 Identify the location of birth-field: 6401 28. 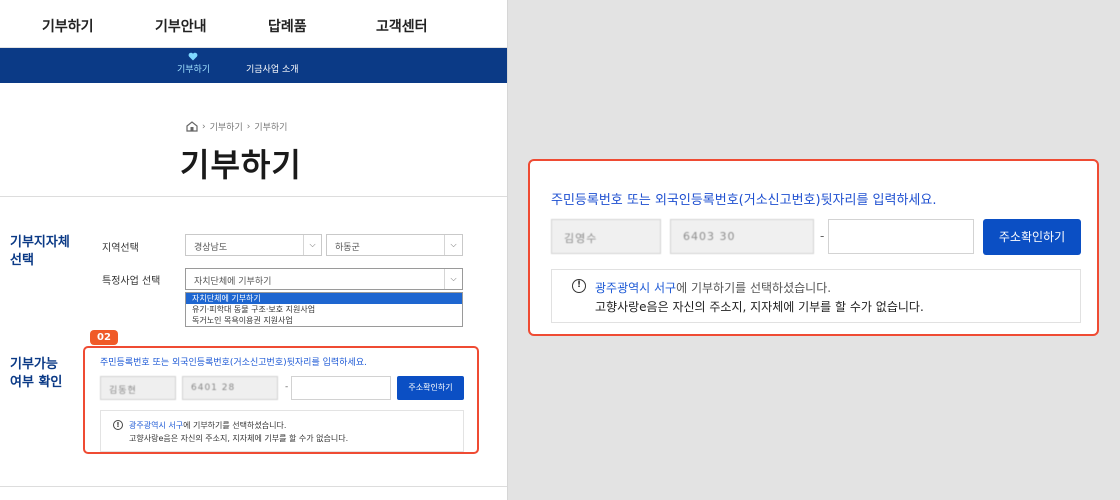
(230, 388).